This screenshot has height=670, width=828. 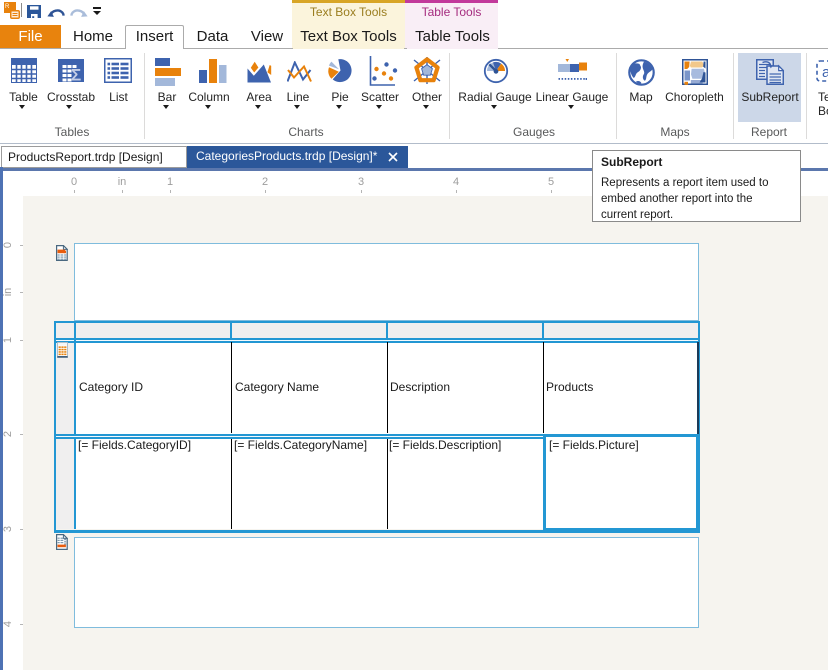 What do you see at coordinates (825, 72) in the screenshot?
I see `svg-text: a` at bounding box center [825, 72].